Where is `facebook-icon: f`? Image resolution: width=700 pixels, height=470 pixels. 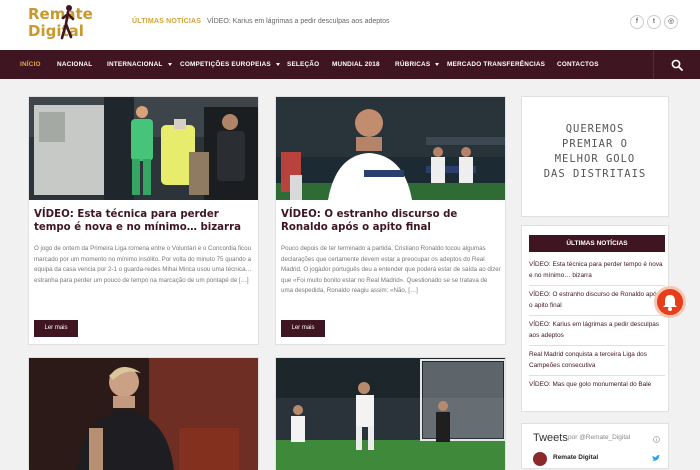
facebook-icon: f is located at coordinates (637, 22).